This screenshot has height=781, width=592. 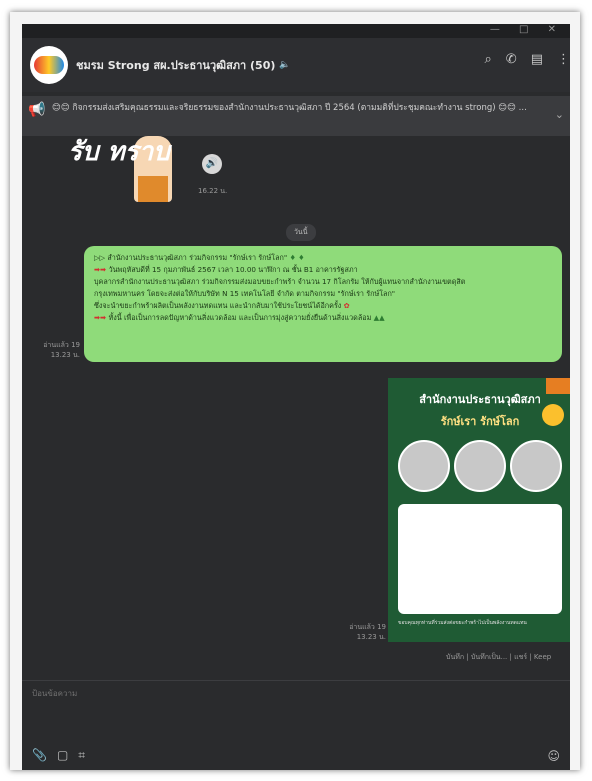 I want to click on sticker-text: รับ ทราบ, so click(x=119, y=152).